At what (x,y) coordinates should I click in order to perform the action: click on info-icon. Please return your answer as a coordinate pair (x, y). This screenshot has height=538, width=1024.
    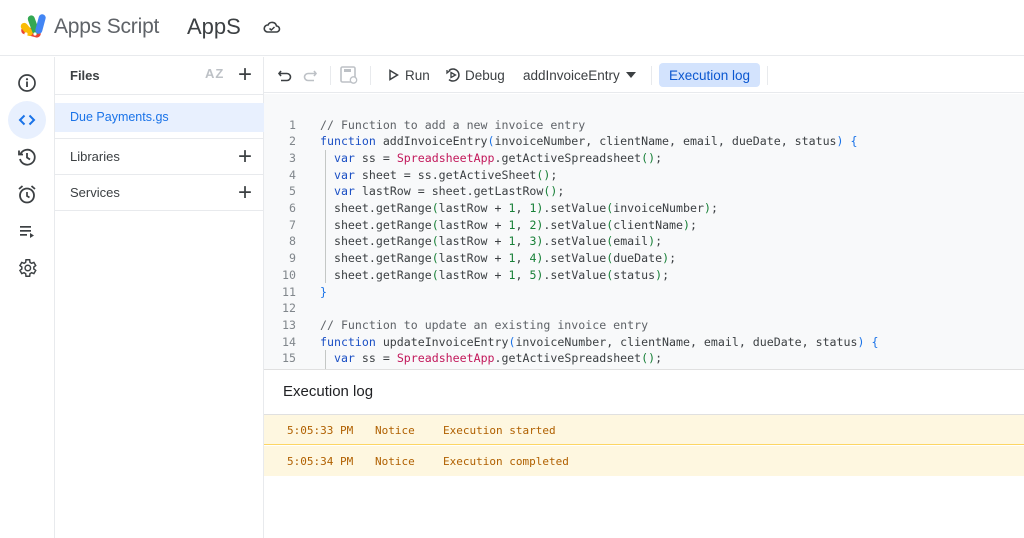
    Looking at the image, I should click on (27, 83).